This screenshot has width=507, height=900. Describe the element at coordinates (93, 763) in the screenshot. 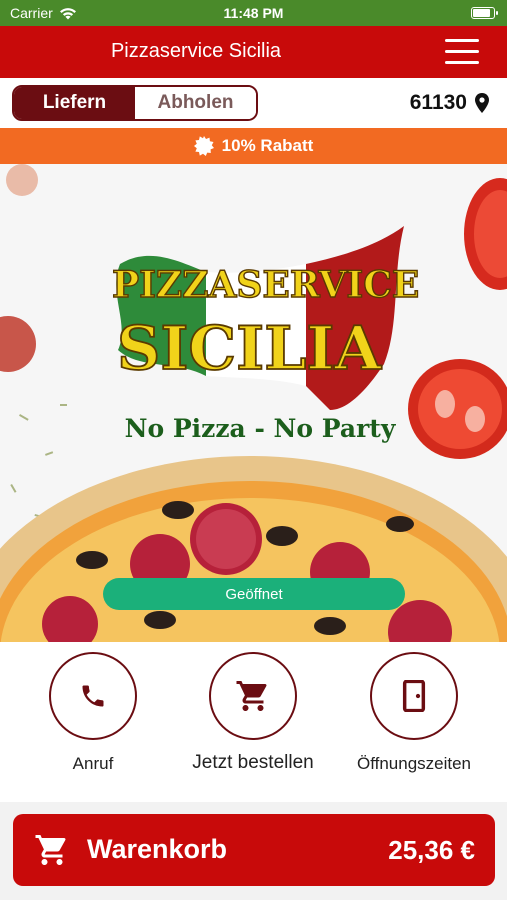

I see `call-label: Anruf` at that location.